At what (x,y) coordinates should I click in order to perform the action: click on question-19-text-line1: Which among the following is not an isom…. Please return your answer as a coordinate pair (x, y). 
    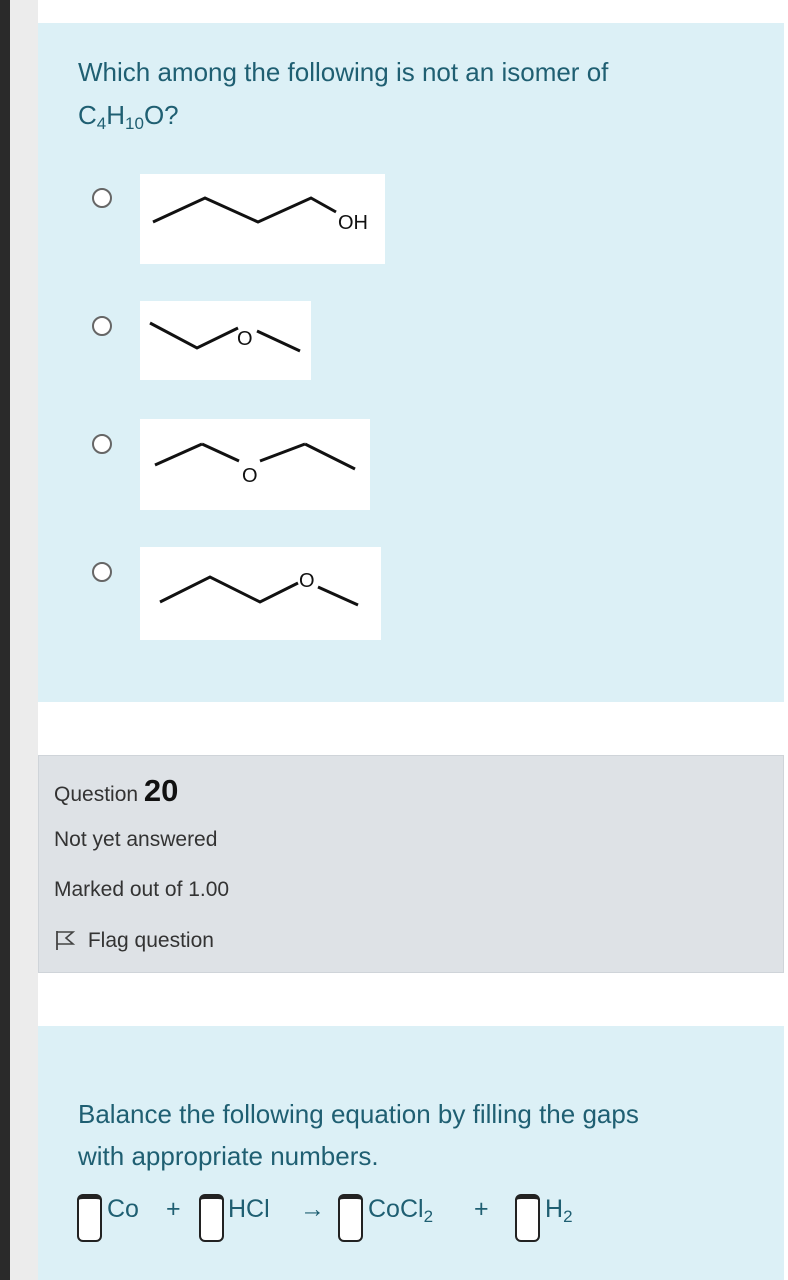
    Looking at the image, I should click on (343, 72).